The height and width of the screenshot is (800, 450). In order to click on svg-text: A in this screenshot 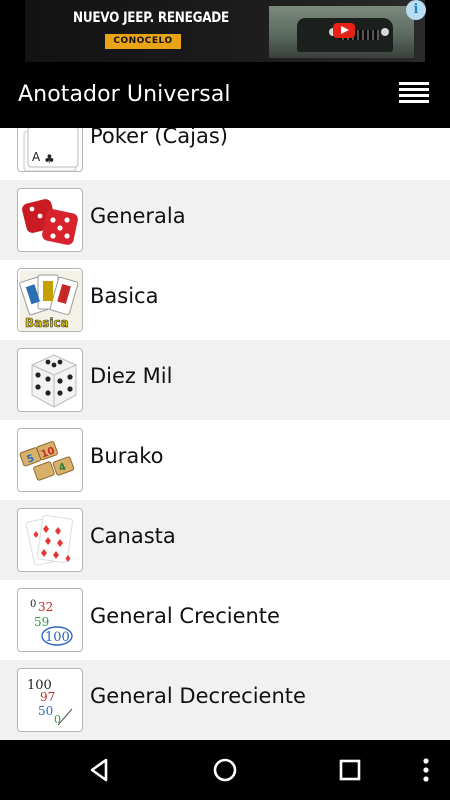, I will do `click(36, 157)`.